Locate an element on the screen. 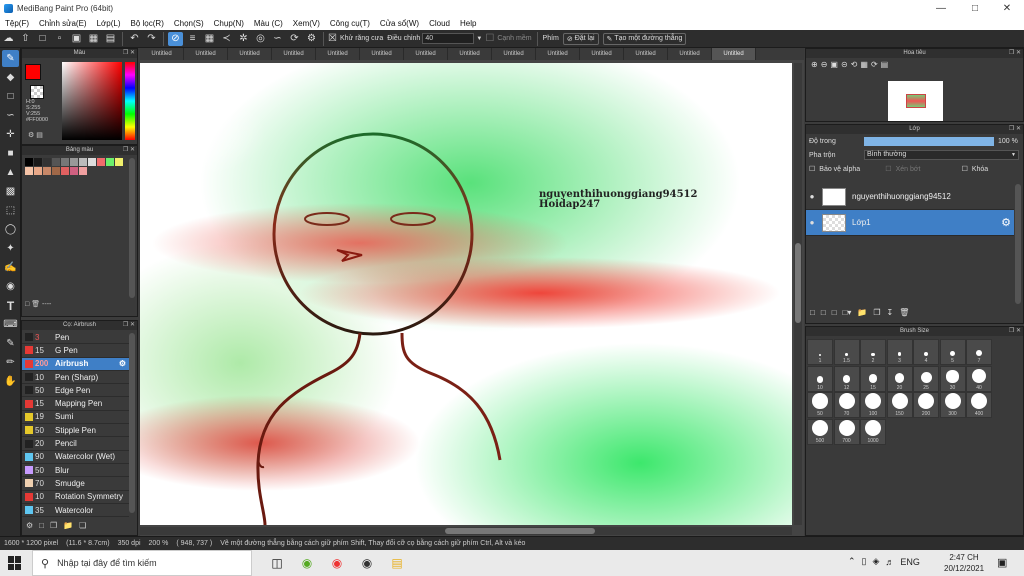  brush-scrollbar is located at coordinates (132, 423).